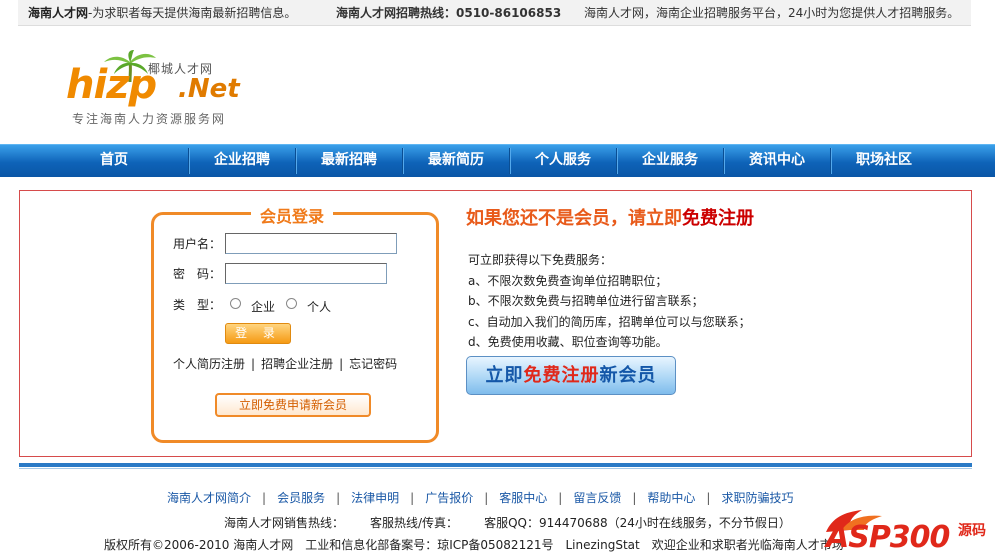 This screenshot has height=558, width=995. I want to click on watermark-logo: ASP300 源码, so click(906, 530).